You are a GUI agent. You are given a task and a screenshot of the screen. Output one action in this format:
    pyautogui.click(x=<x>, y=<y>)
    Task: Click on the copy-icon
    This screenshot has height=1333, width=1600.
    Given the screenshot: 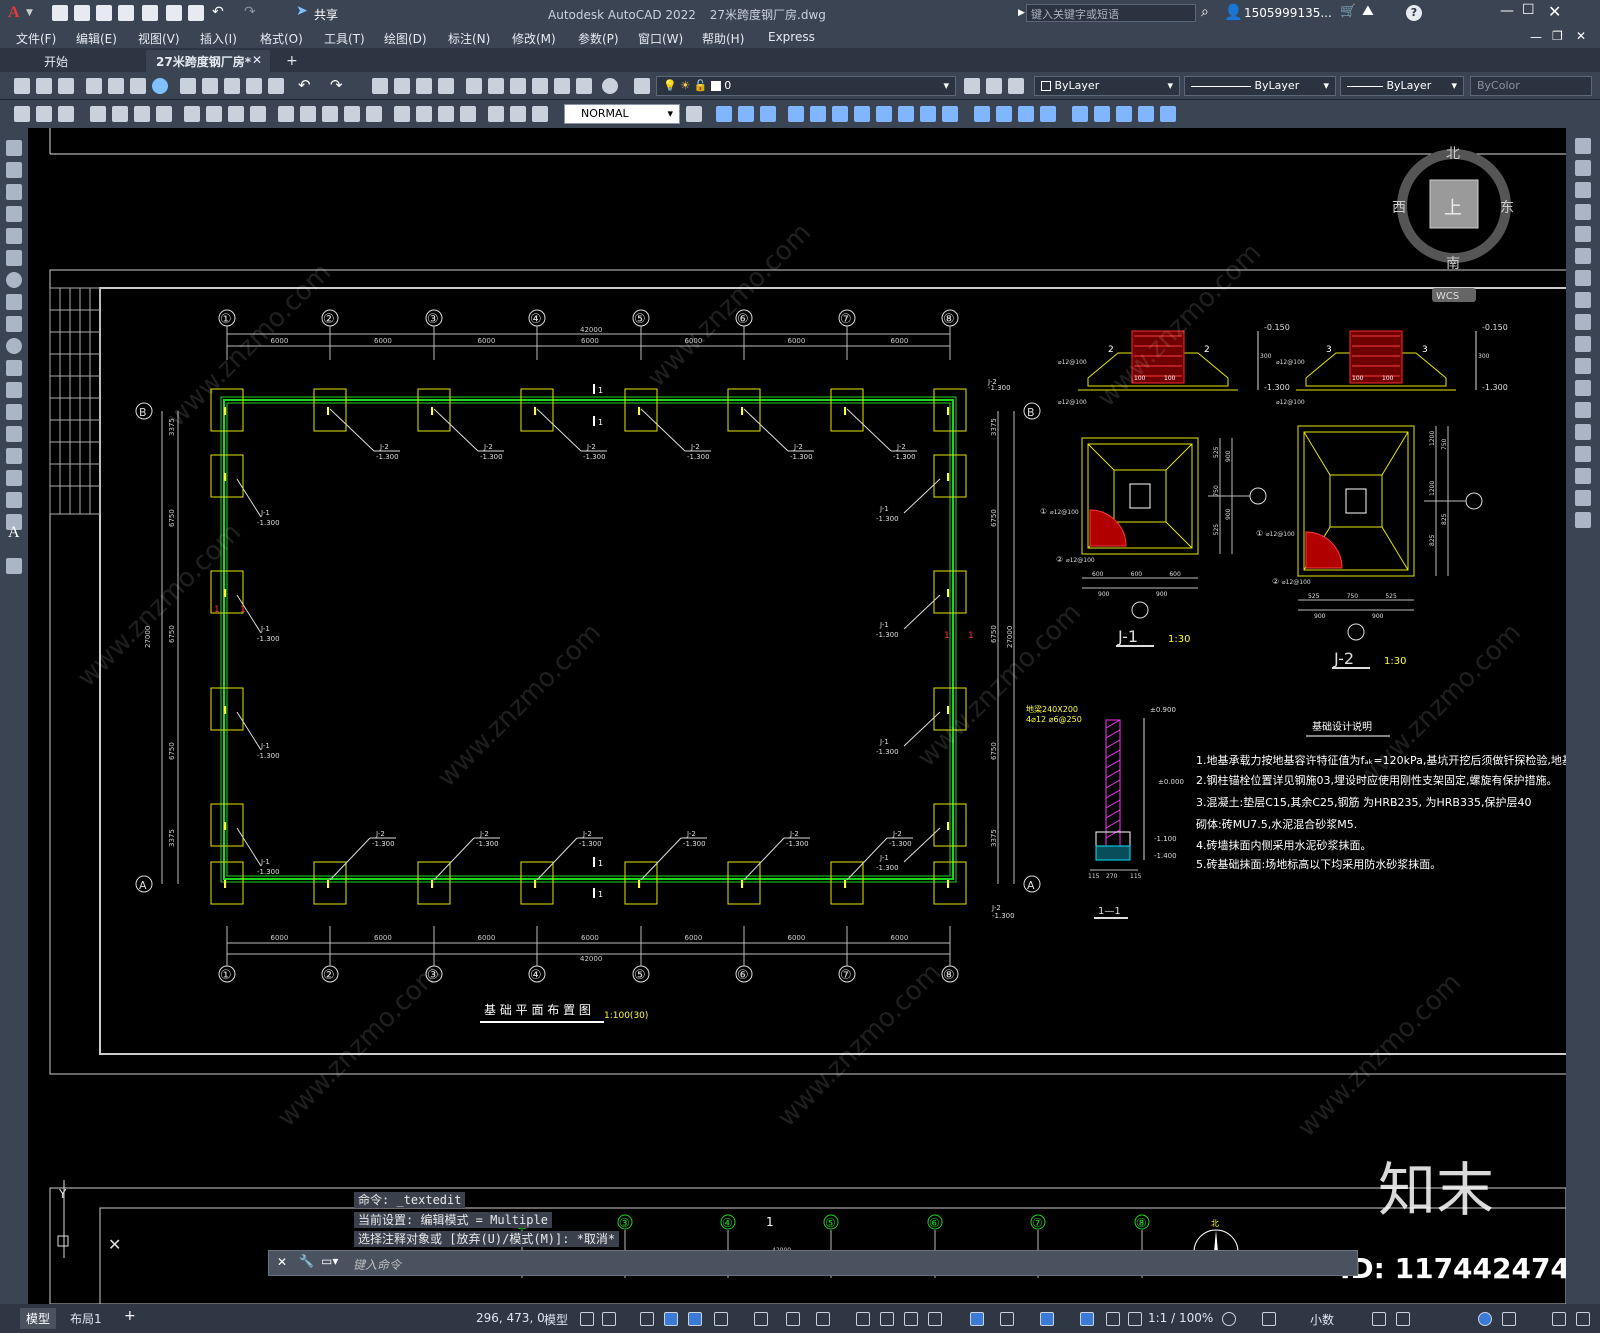 What is the action you would take?
    pyautogui.click(x=210, y=86)
    